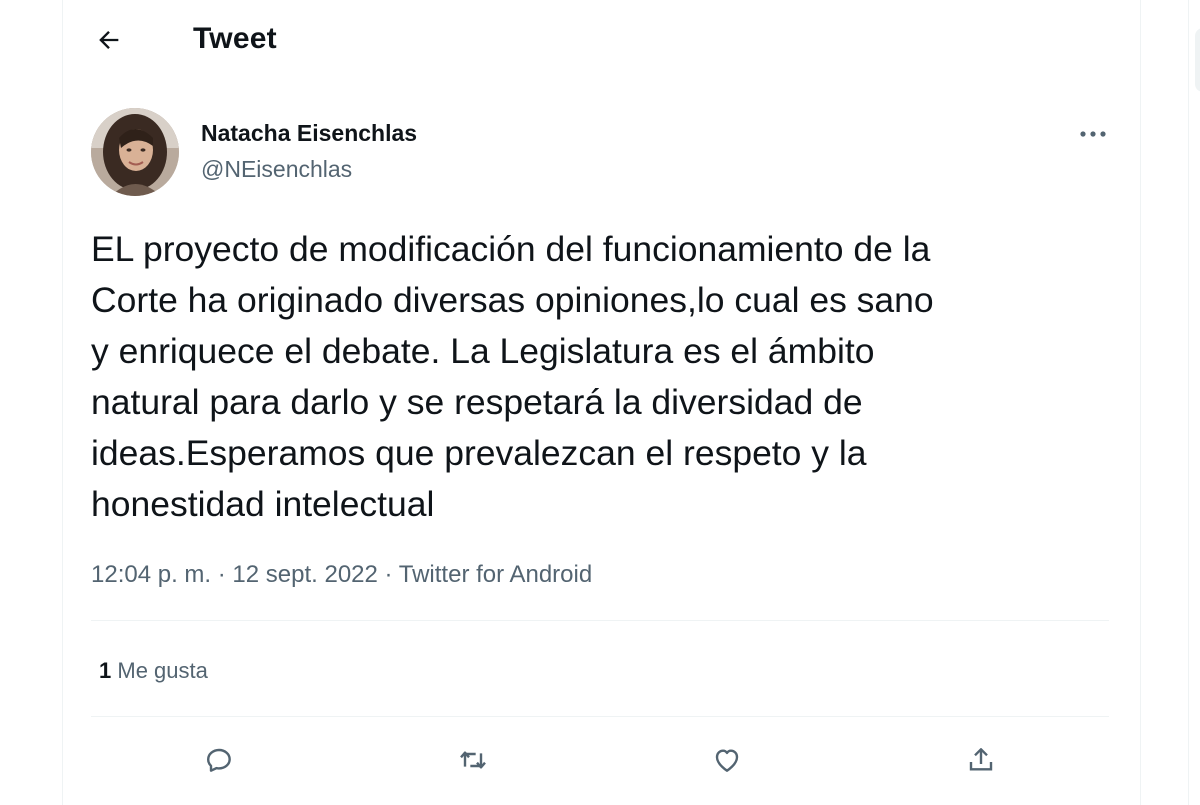 The image size is (1200, 805). Describe the element at coordinates (151, 574) in the screenshot. I see `tweet-time: 12:04 p. m.` at that location.